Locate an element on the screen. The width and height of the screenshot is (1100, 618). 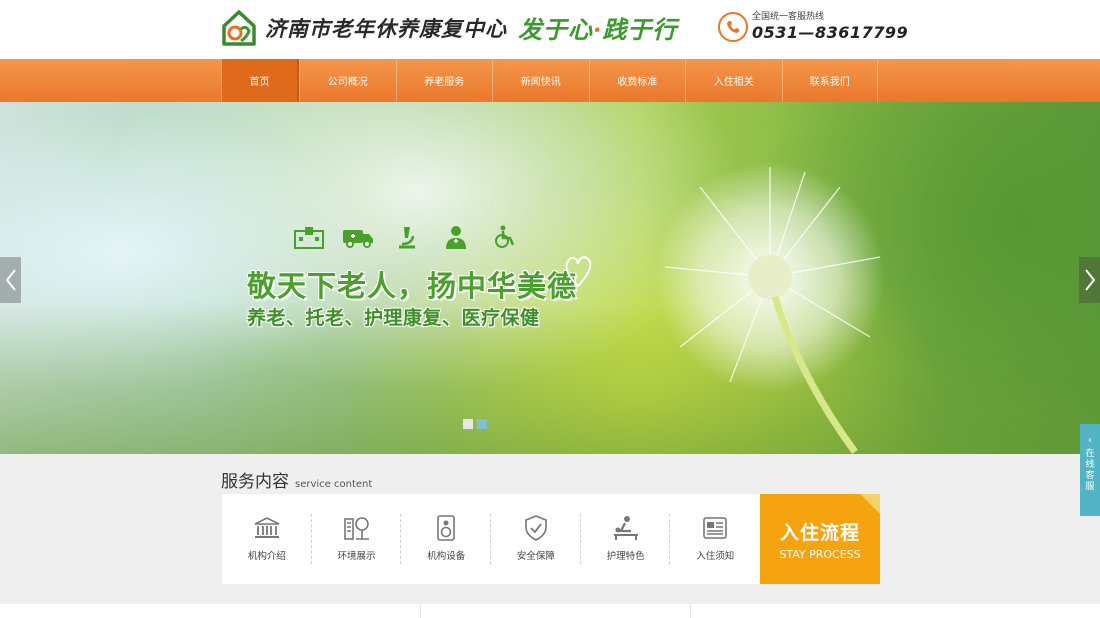
ambulance-icon is located at coordinates (358, 237).